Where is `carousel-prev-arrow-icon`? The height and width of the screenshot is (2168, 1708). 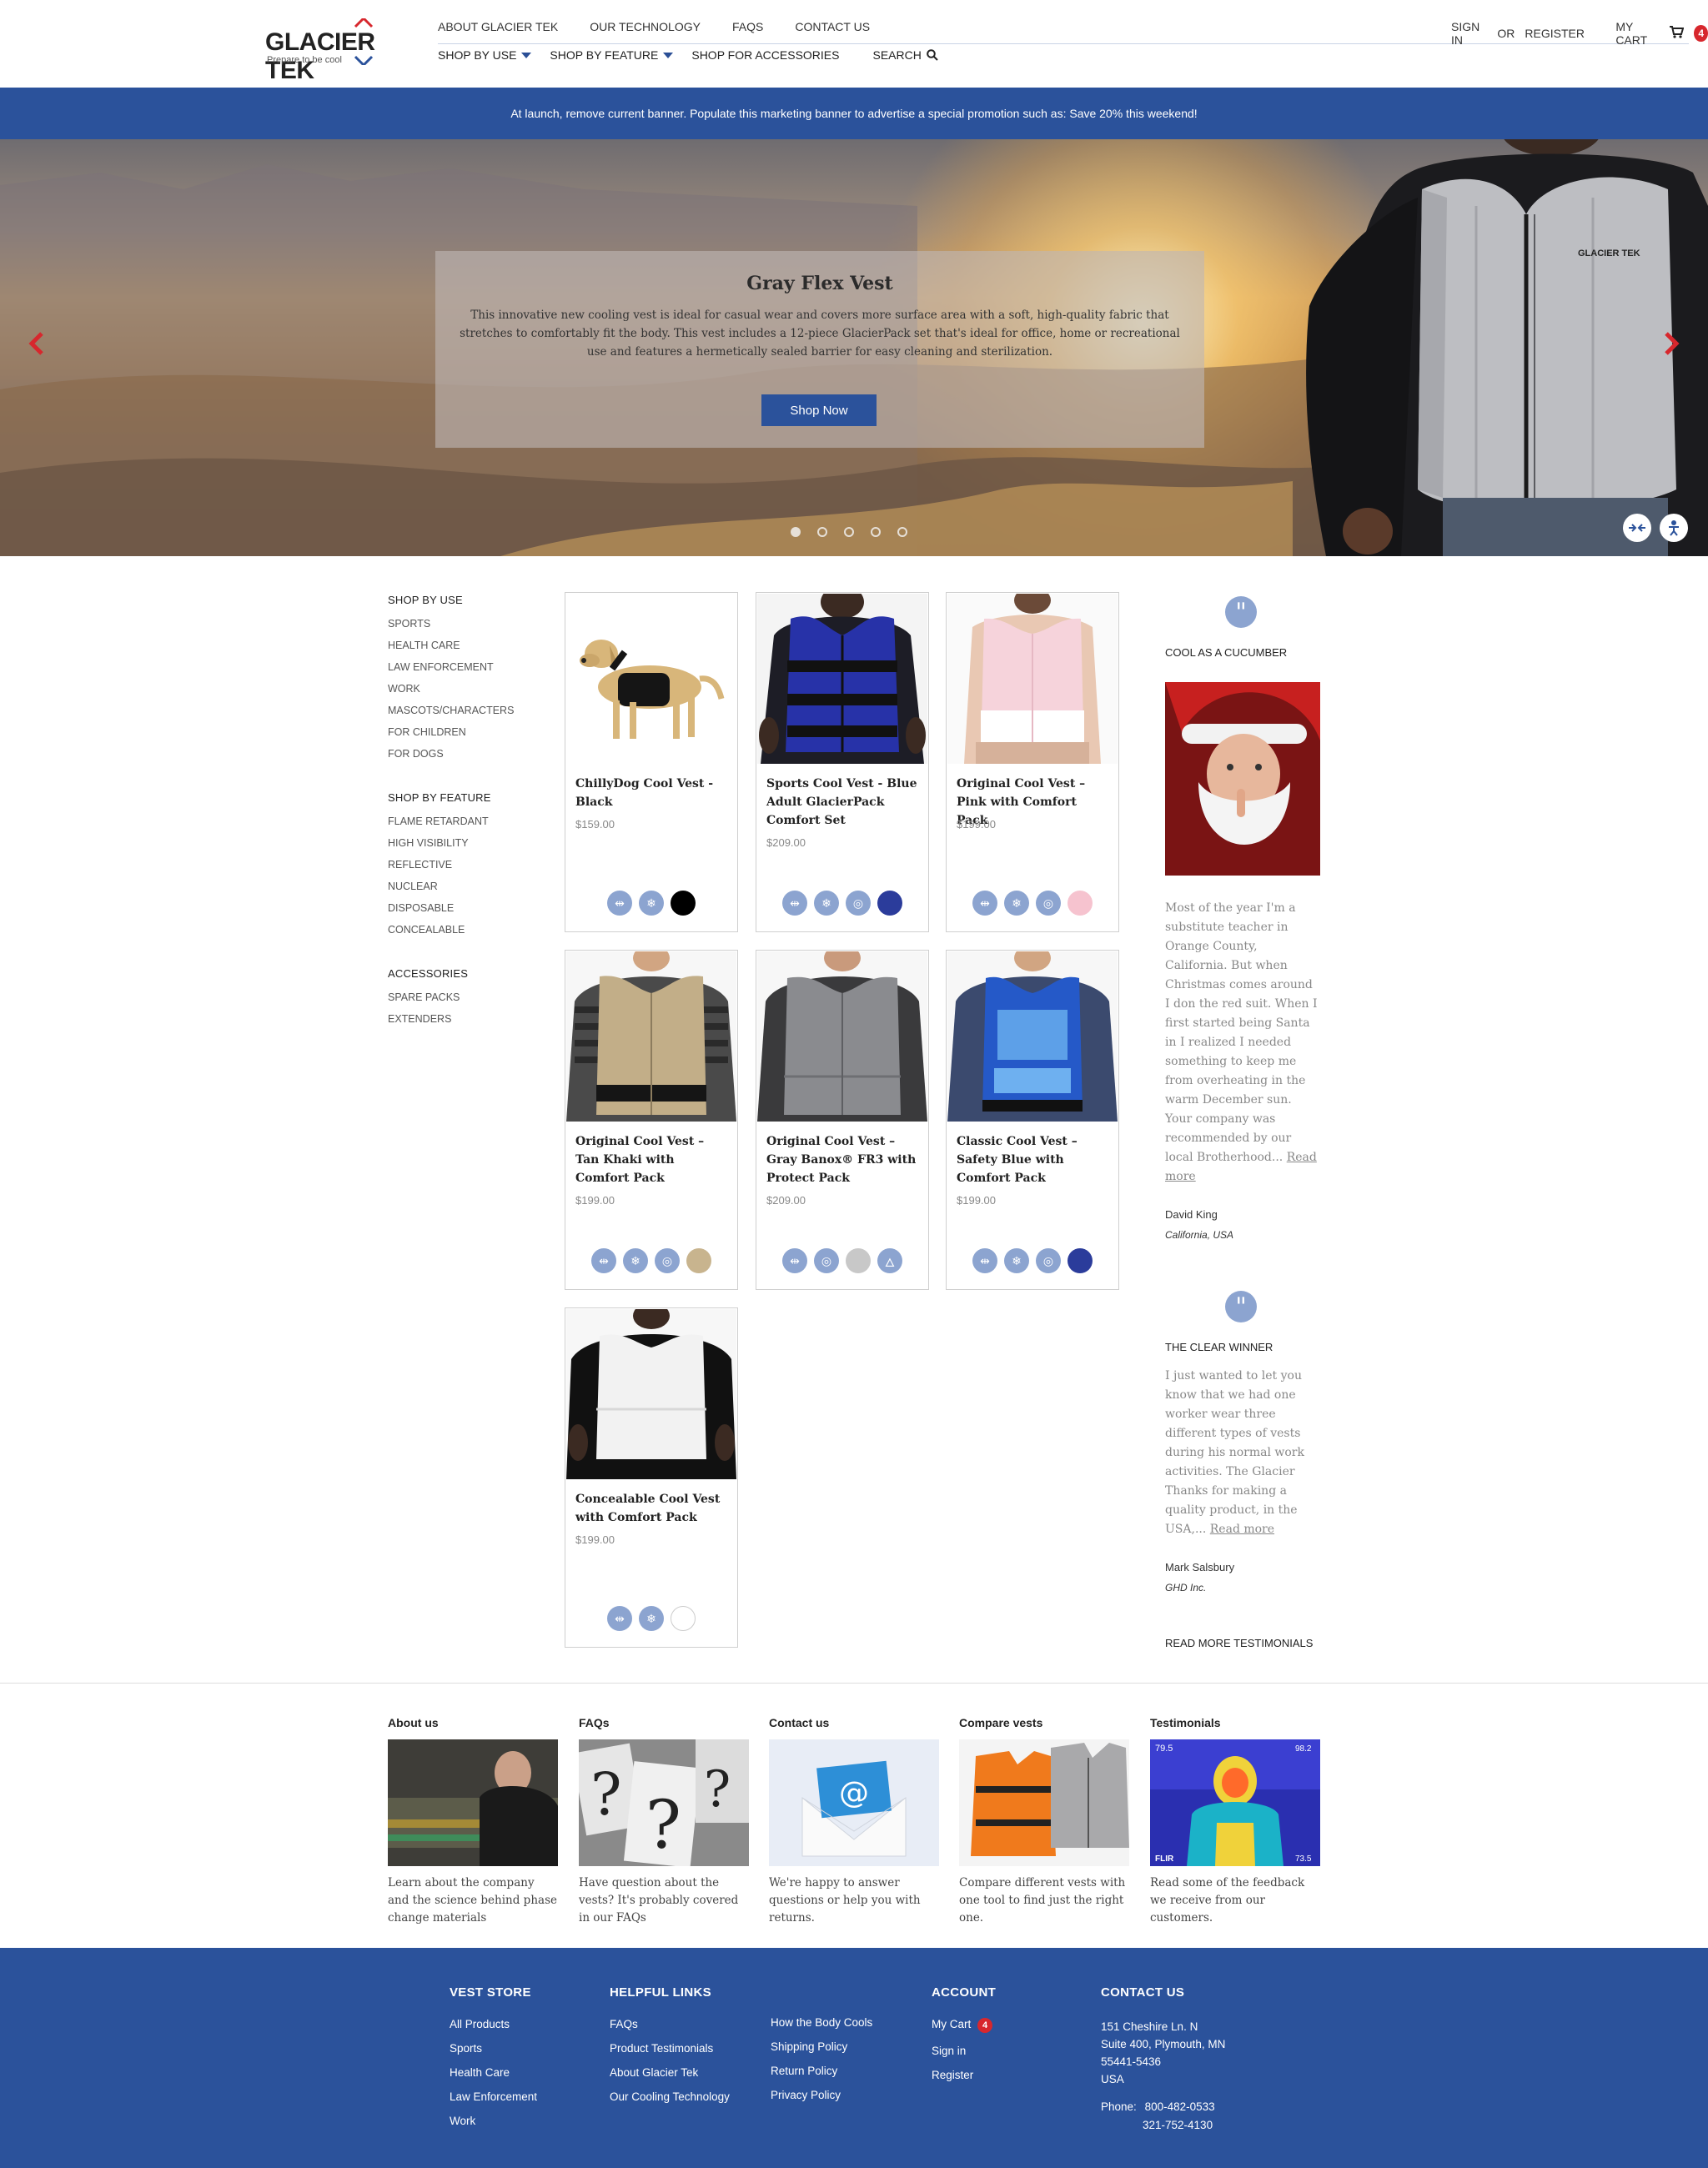 carousel-prev-arrow-icon is located at coordinates (36, 345).